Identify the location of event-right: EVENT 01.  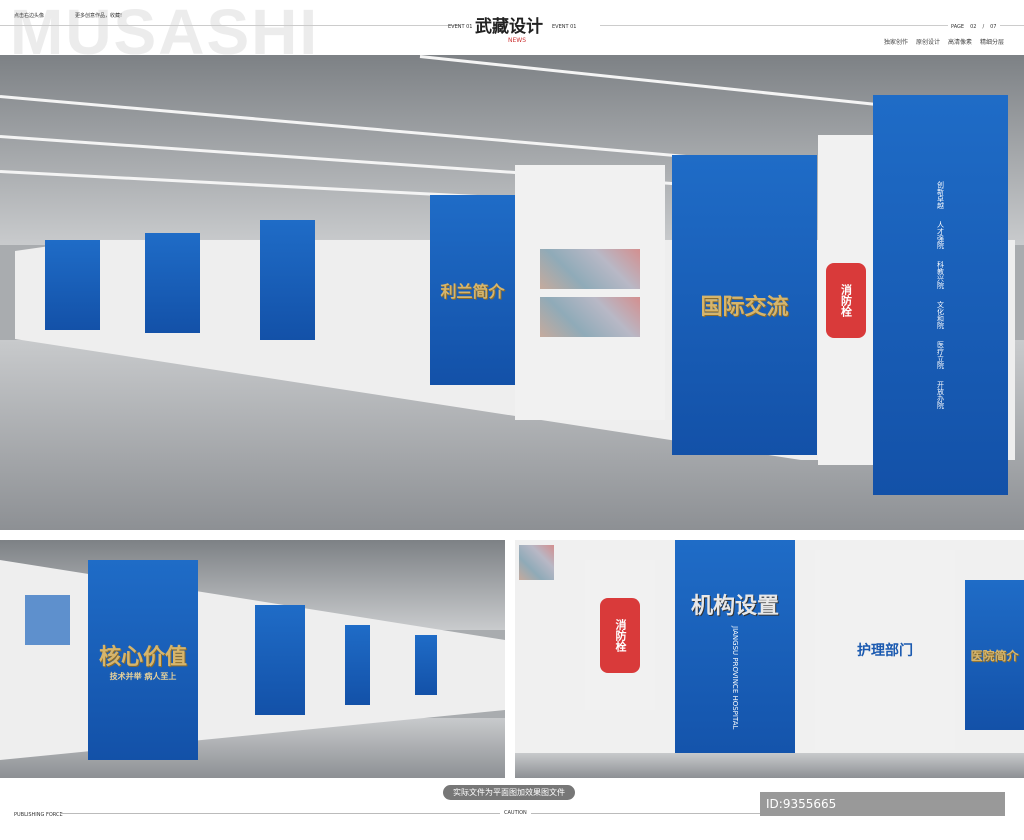
(564, 27).